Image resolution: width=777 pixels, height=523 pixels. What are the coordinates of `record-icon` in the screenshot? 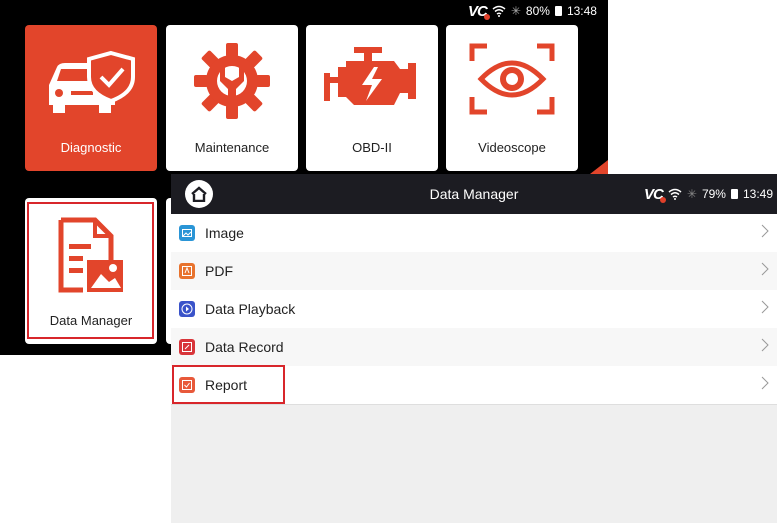 It's located at (187, 347).